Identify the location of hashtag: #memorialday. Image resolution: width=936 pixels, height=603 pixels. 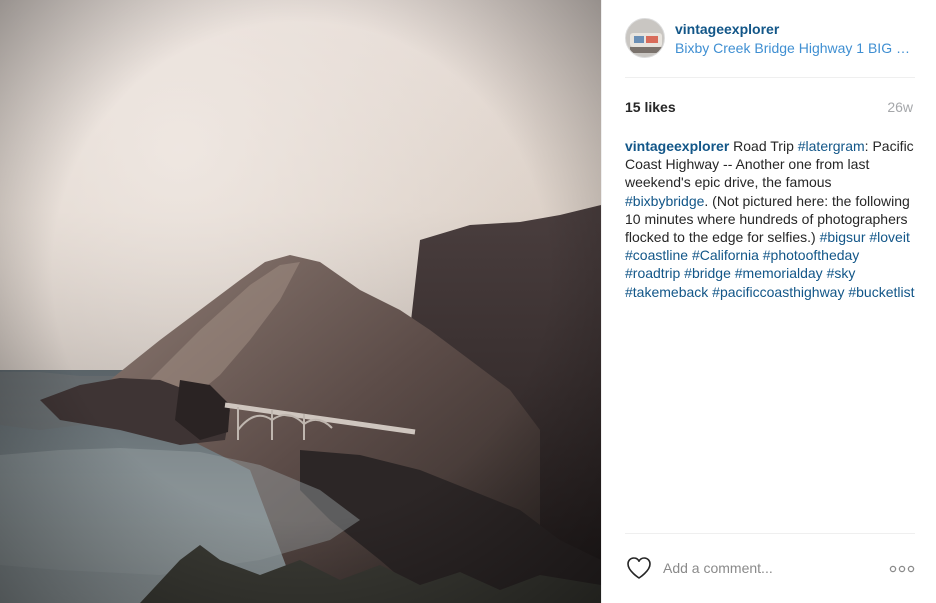
(779, 273).